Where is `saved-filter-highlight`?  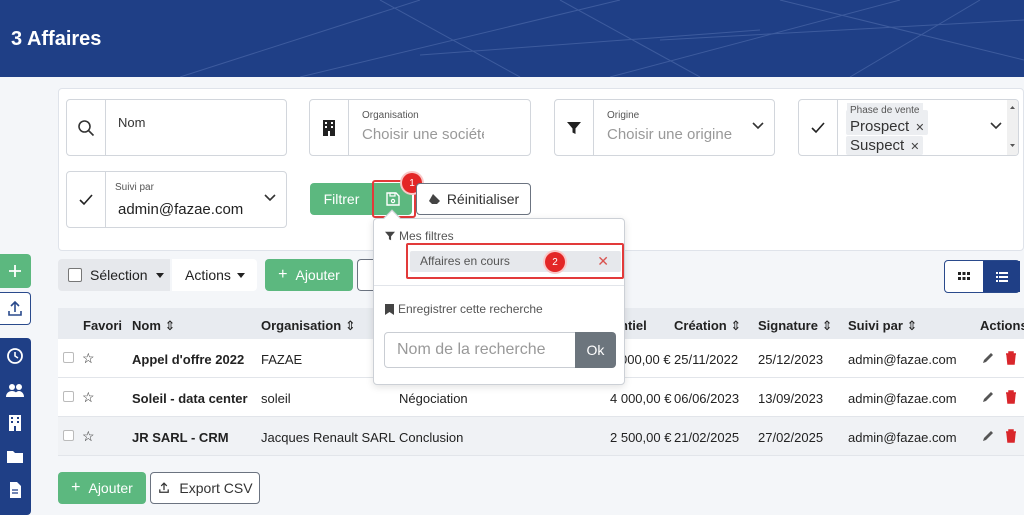
saved-filter-highlight is located at coordinates (515, 261).